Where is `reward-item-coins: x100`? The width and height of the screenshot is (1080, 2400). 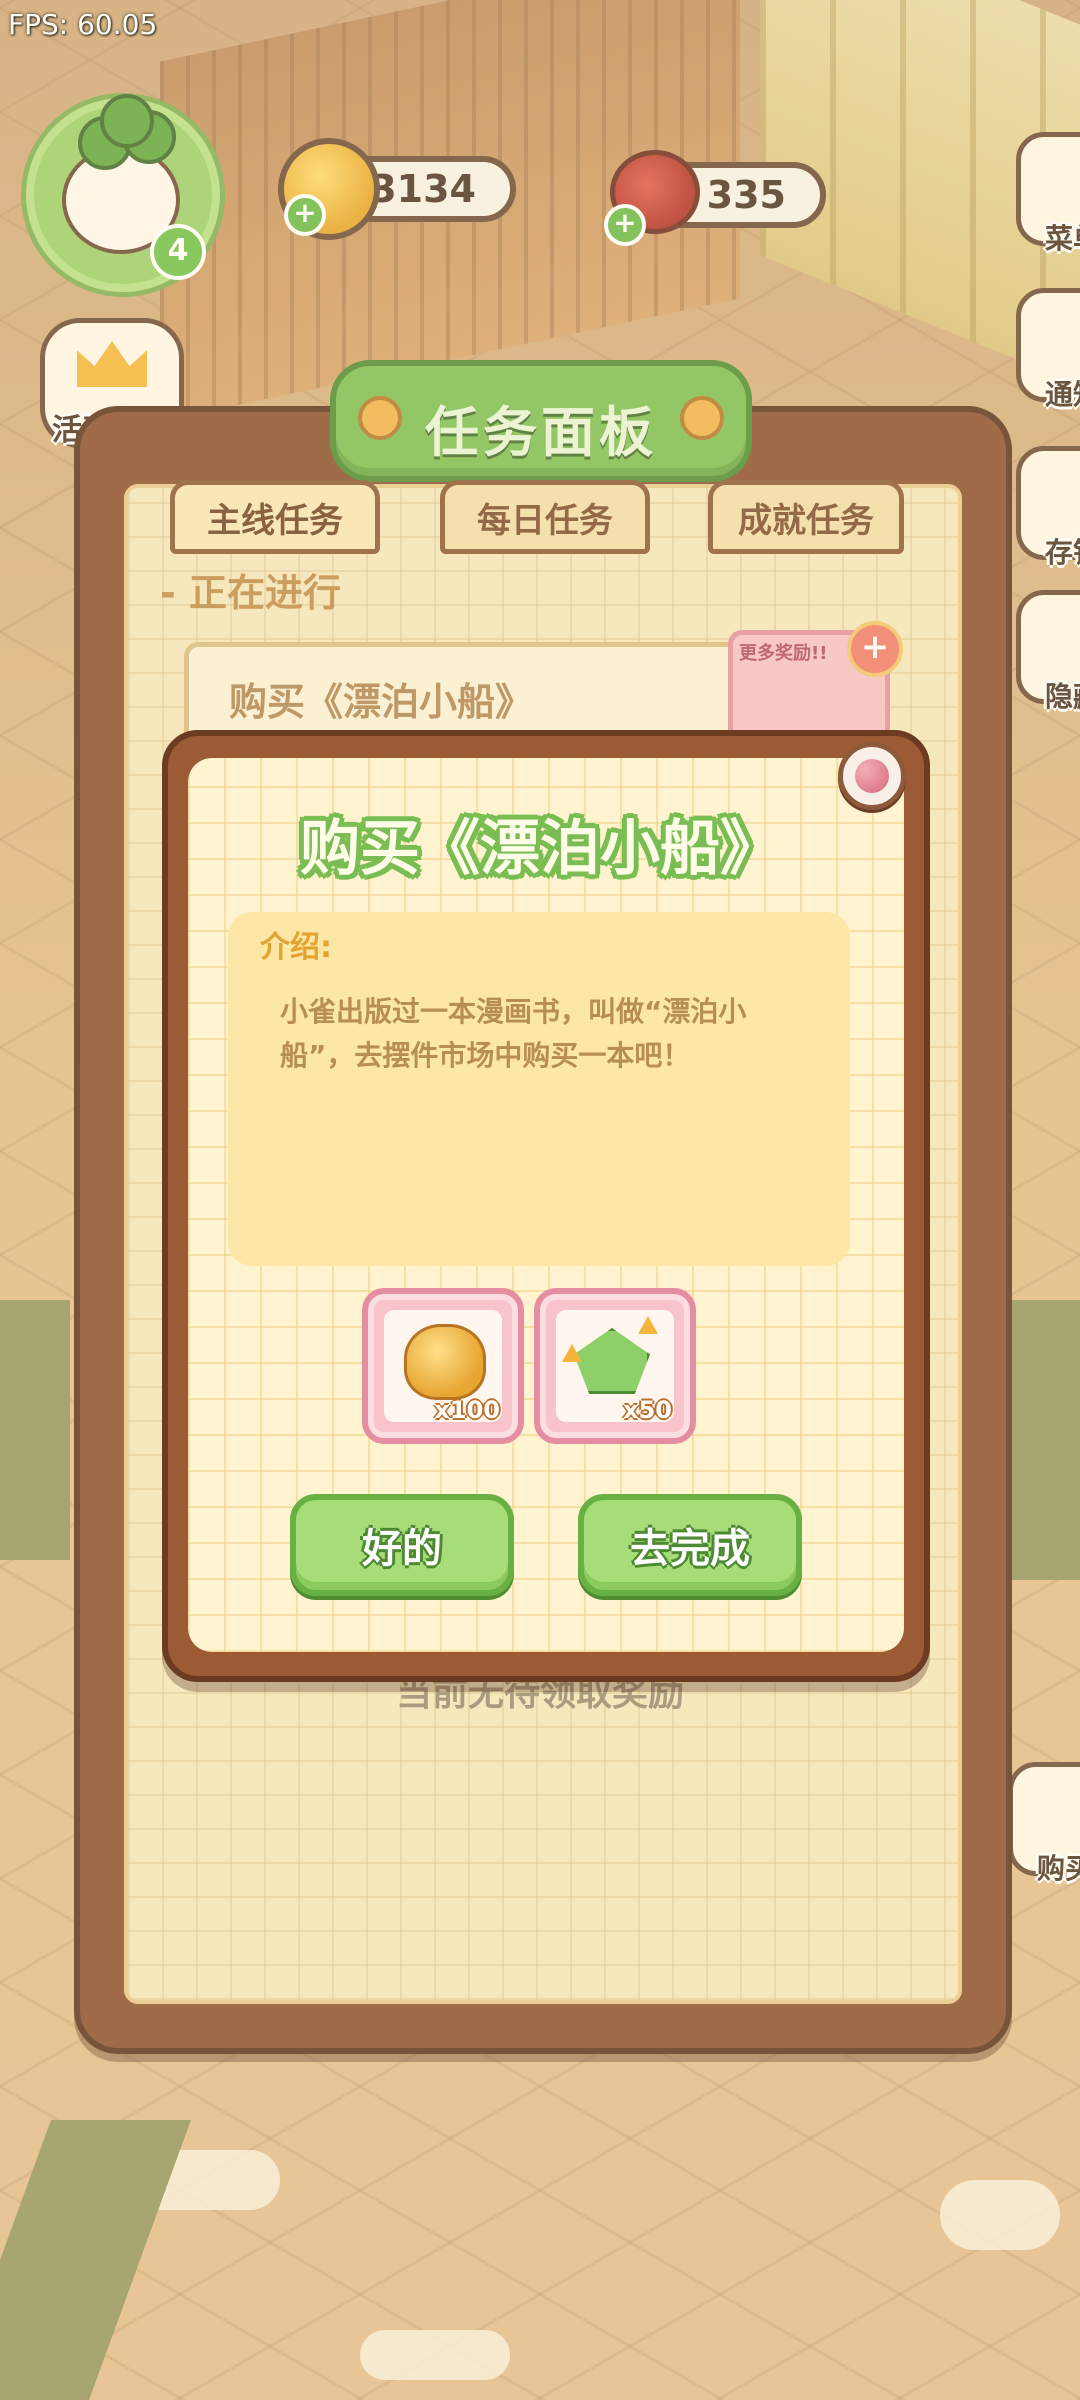 reward-item-coins: x100 is located at coordinates (443, 1366).